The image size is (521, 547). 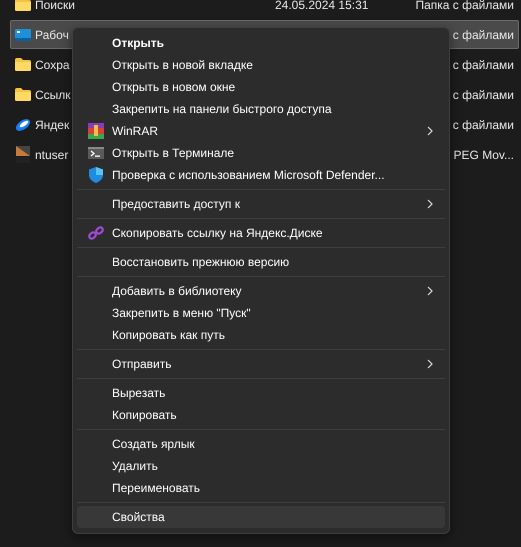 What do you see at coordinates (52, 65) in the screenshot?
I see `file-name: Сохра` at bounding box center [52, 65].